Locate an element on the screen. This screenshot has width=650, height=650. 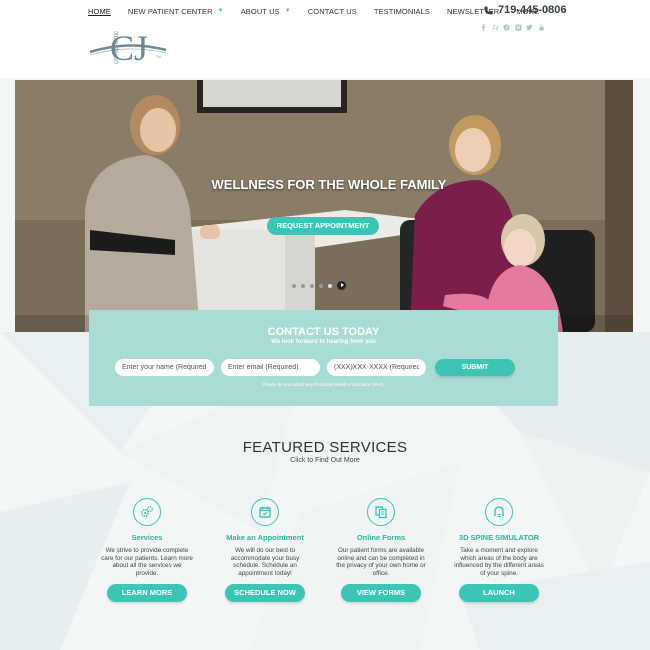
forms-icon is located at coordinates (381, 512).